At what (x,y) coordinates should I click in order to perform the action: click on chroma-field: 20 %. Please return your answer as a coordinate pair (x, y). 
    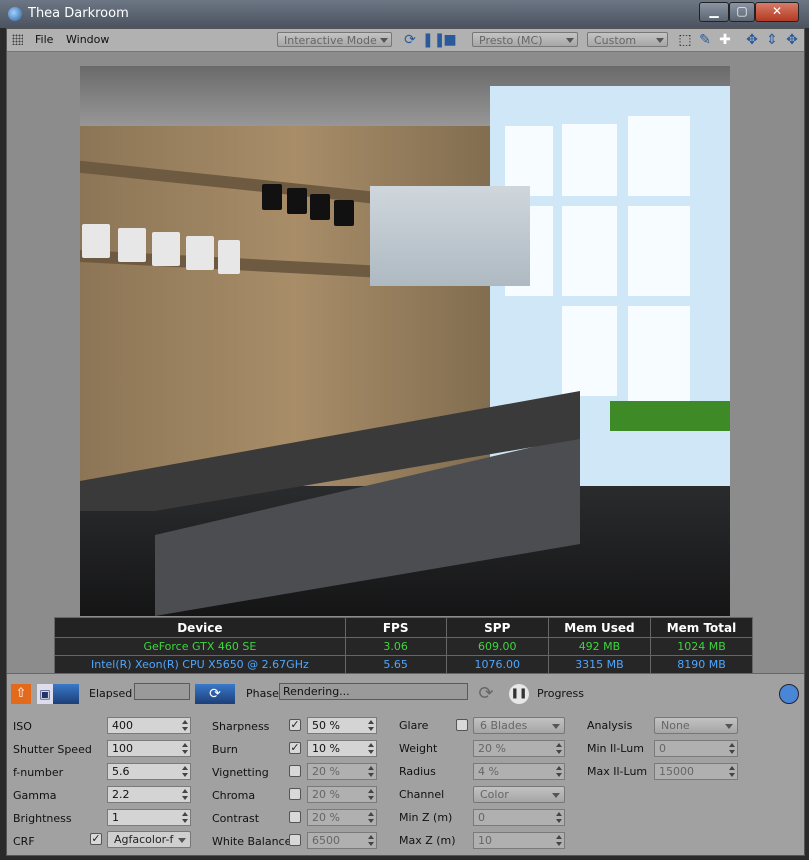
    Looking at the image, I should click on (342, 794).